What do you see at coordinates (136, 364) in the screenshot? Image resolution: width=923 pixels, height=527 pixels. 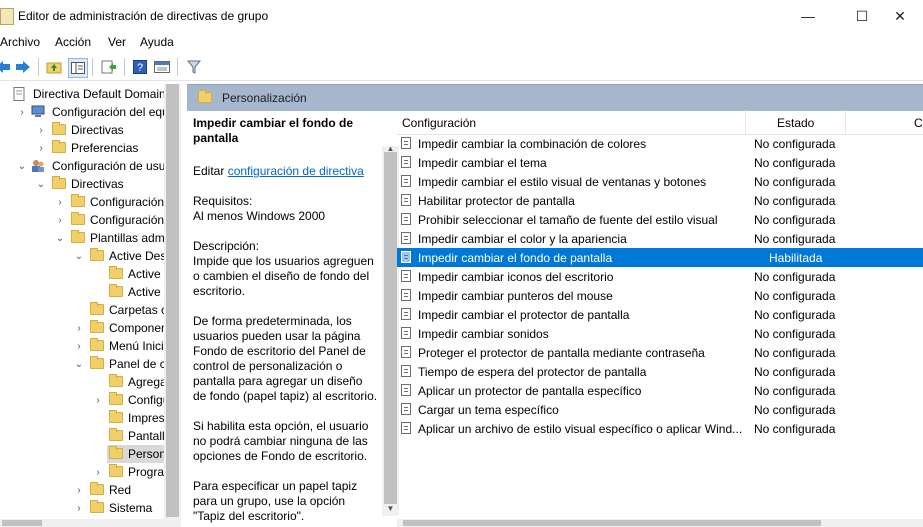 I see `tree-item-label: Panel de cont` at bounding box center [136, 364].